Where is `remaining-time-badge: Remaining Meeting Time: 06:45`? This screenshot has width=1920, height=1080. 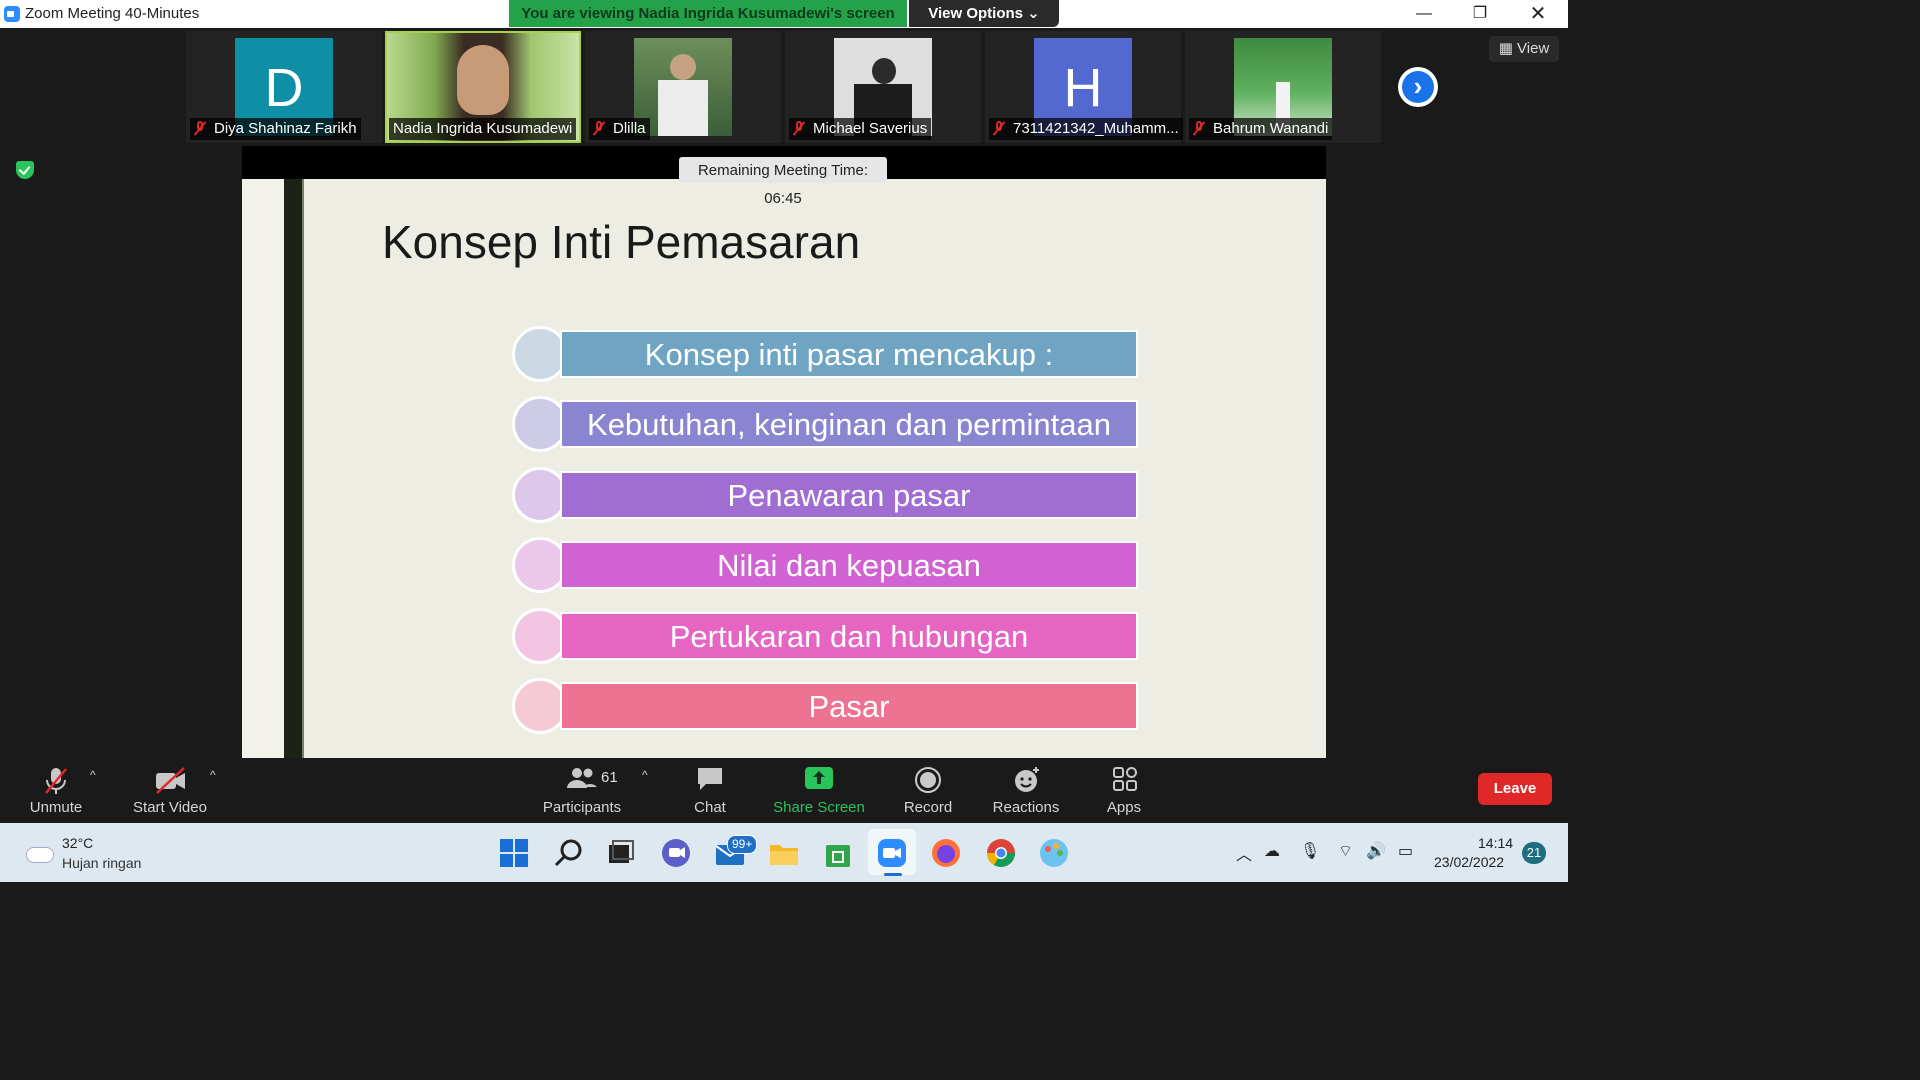
remaining-time-badge: Remaining Meeting Time: 06:45 is located at coordinates (783, 182).